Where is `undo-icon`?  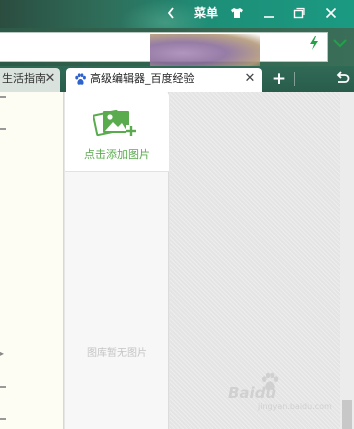 undo-icon is located at coordinates (343, 77).